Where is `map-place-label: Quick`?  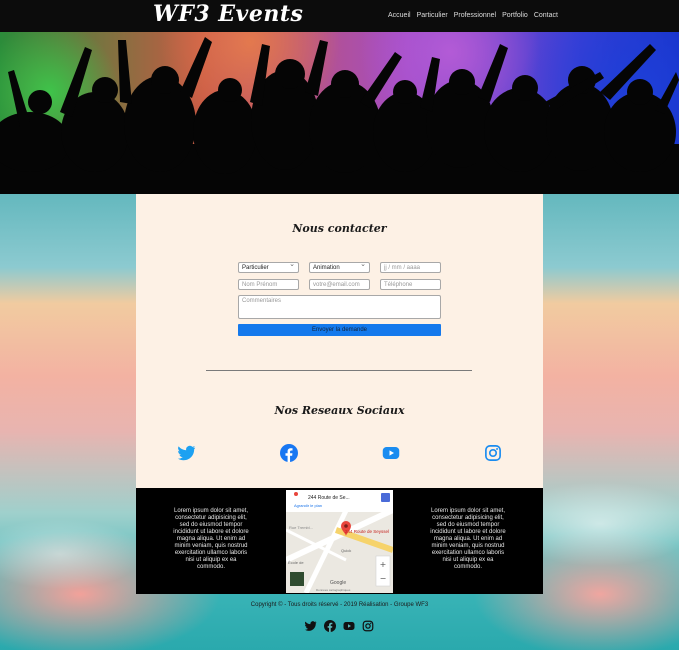
map-place-label: Quick is located at coordinates (346, 550).